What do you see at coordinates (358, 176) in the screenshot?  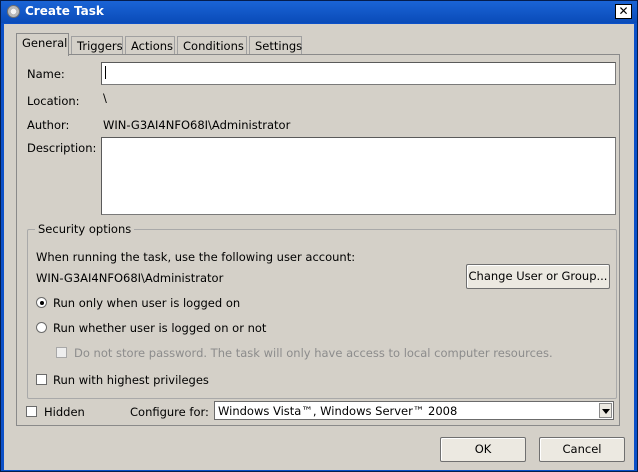 I see `description-input` at bounding box center [358, 176].